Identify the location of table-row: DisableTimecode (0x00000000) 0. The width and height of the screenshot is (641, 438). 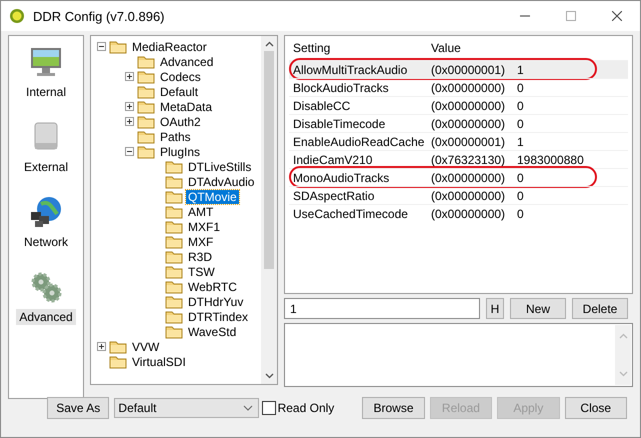
(458, 123).